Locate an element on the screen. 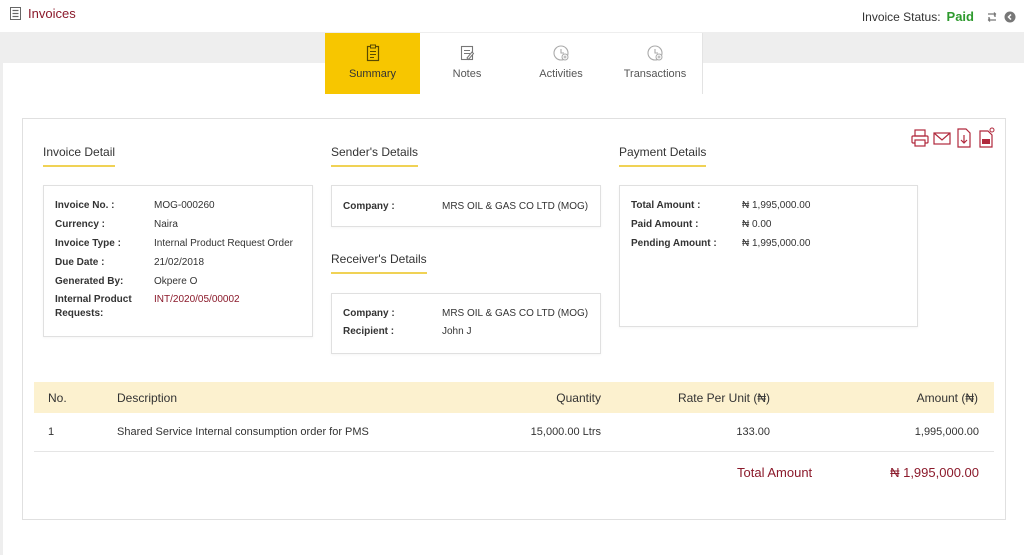 Image resolution: width=1024 pixels, height=555 pixels. invoice-status: Invoice Status: Paid is located at coordinates (939, 16).